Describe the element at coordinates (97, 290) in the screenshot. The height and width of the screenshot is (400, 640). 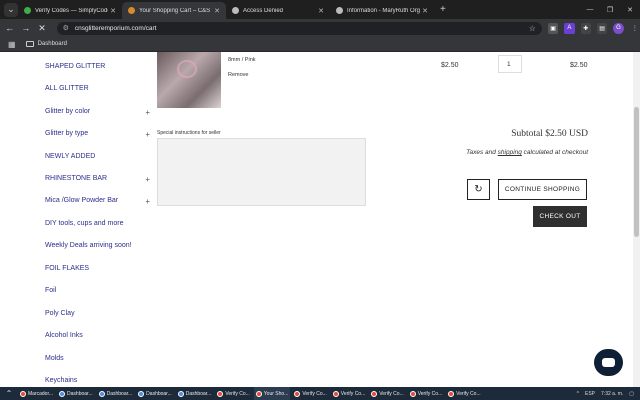
I see `sidebar-item-foil: Foil` at that location.